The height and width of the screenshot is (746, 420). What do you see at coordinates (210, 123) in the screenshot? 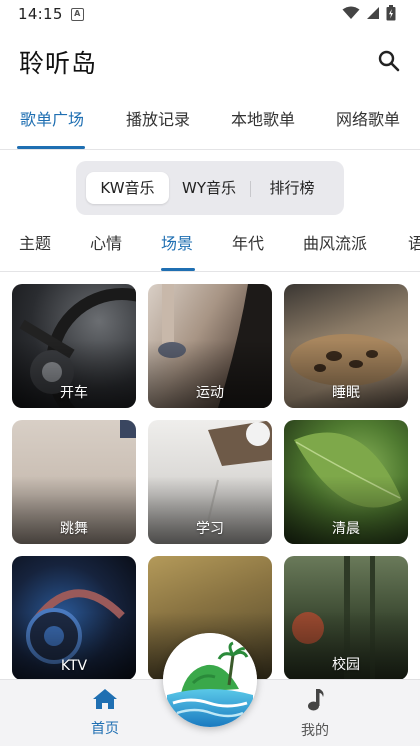
I see `main-tabs: 歌单广场 播放记录 本地歌单 网络歌单` at bounding box center [210, 123].